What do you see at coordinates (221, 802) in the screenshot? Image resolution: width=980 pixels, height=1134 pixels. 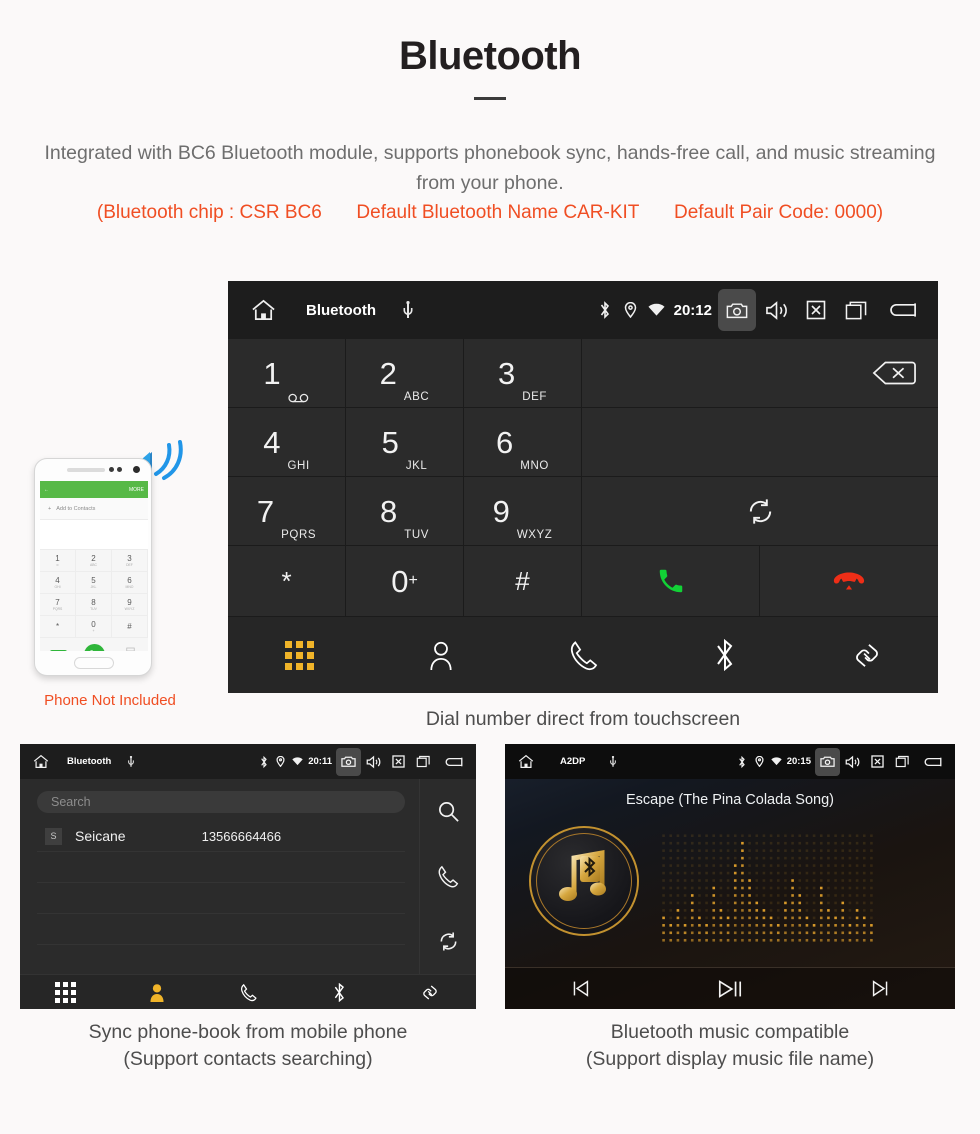 I see `search-input: Search` at bounding box center [221, 802].